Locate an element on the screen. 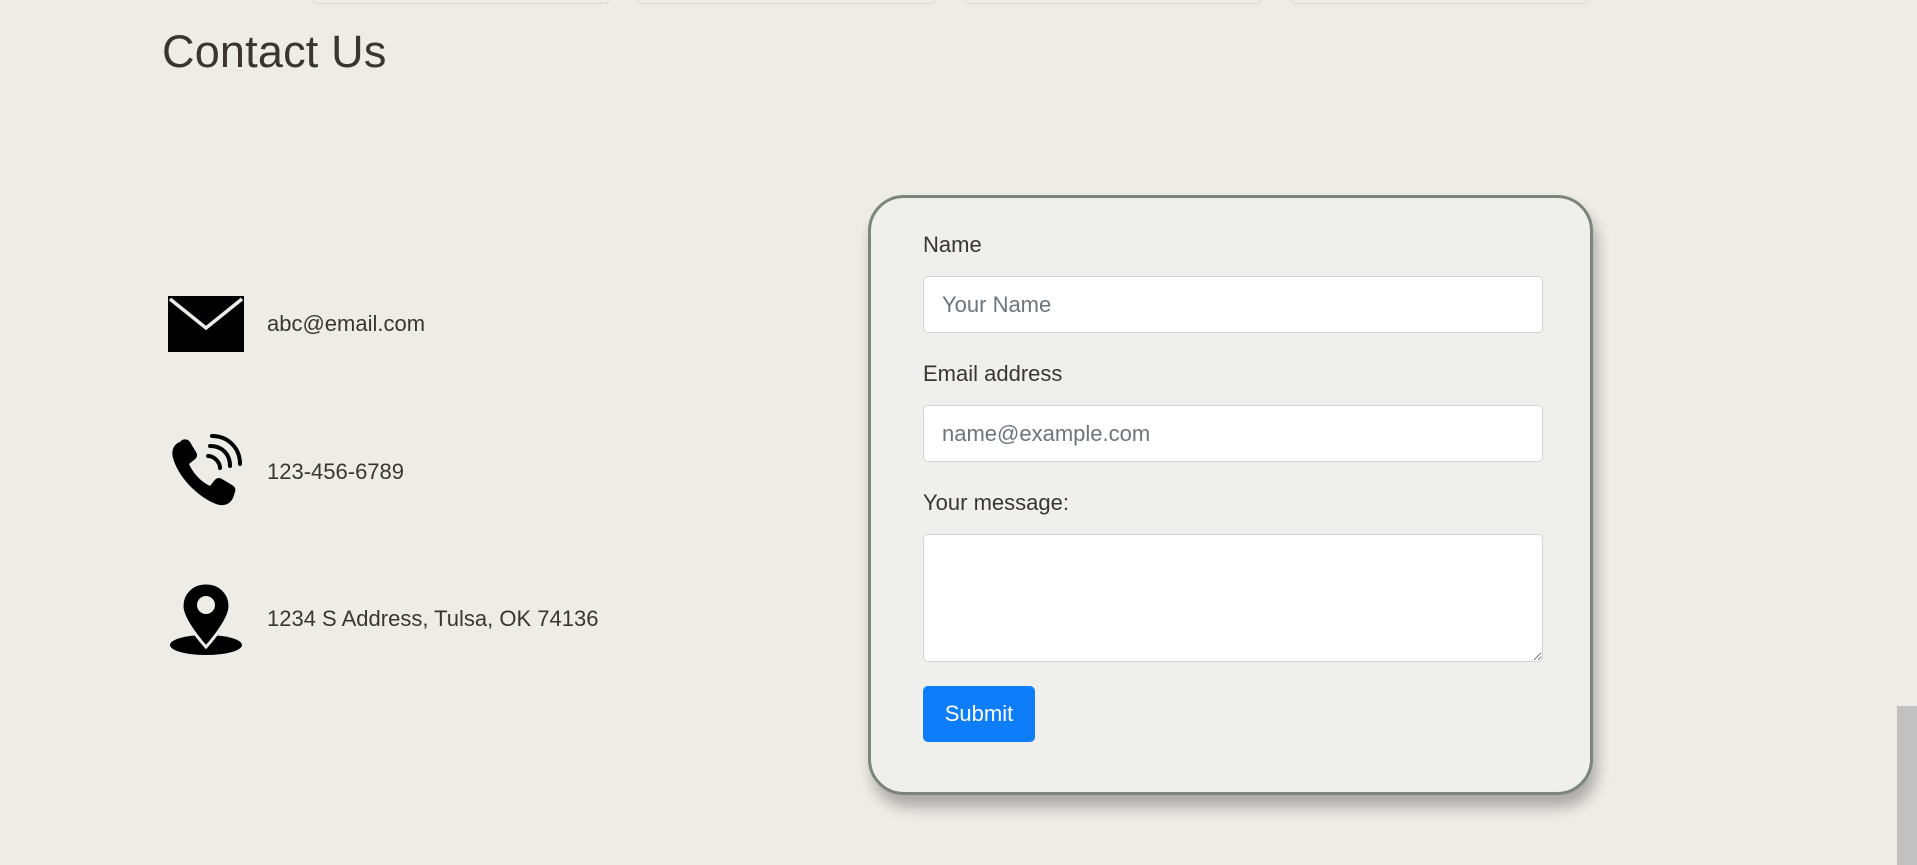 The height and width of the screenshot is (865, 1917). contact-item-phone: 123-456-6789 is located at coordinates (286, 472).